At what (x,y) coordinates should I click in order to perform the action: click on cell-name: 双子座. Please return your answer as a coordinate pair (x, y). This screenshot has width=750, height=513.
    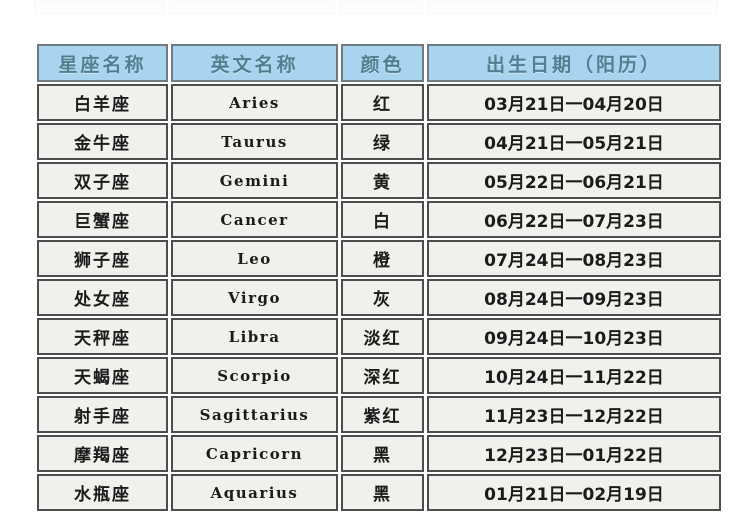
    Looking at the image, I should click on (102, 180).